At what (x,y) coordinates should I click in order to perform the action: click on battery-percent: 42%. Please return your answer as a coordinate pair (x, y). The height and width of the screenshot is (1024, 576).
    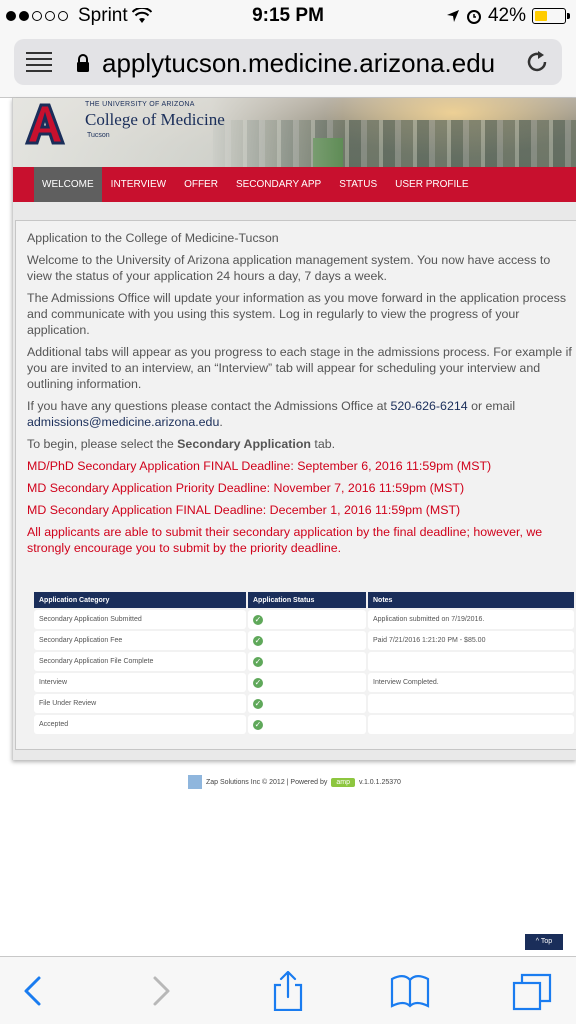
    Looking at the image, I should click on (506, 15).